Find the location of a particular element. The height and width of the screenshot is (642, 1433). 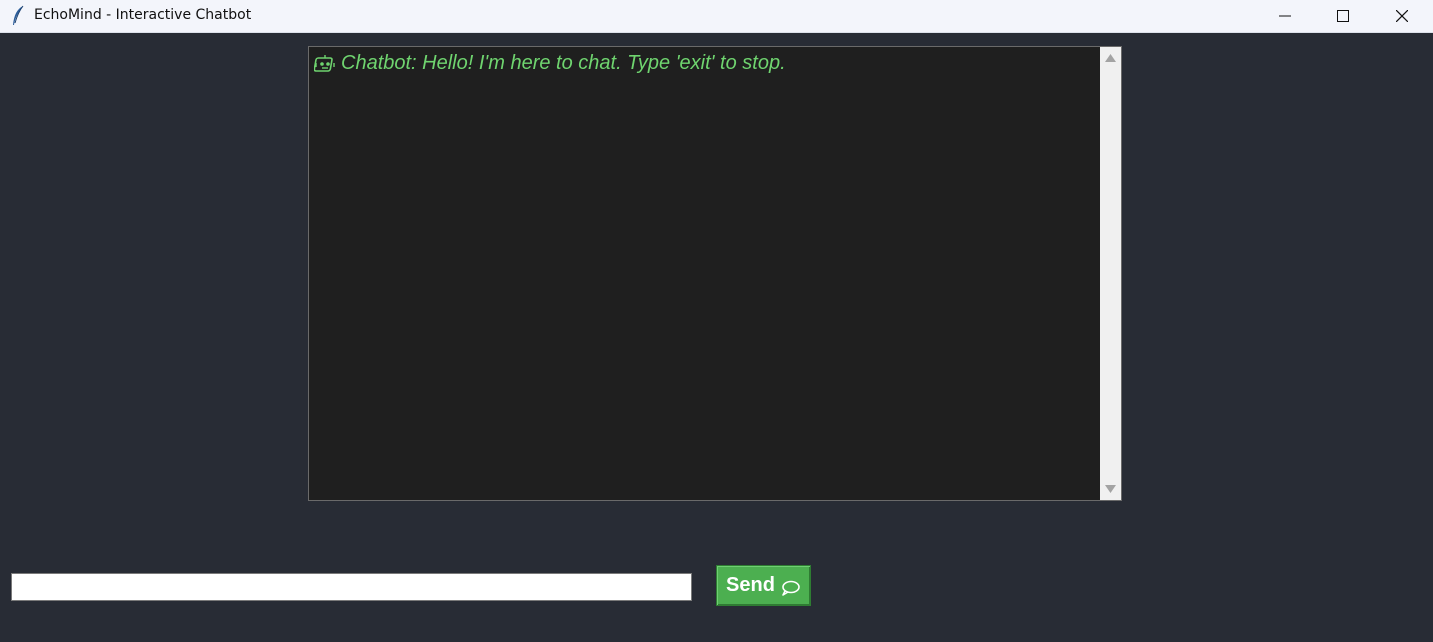

feather-icon is located at coordinates (18, 15).